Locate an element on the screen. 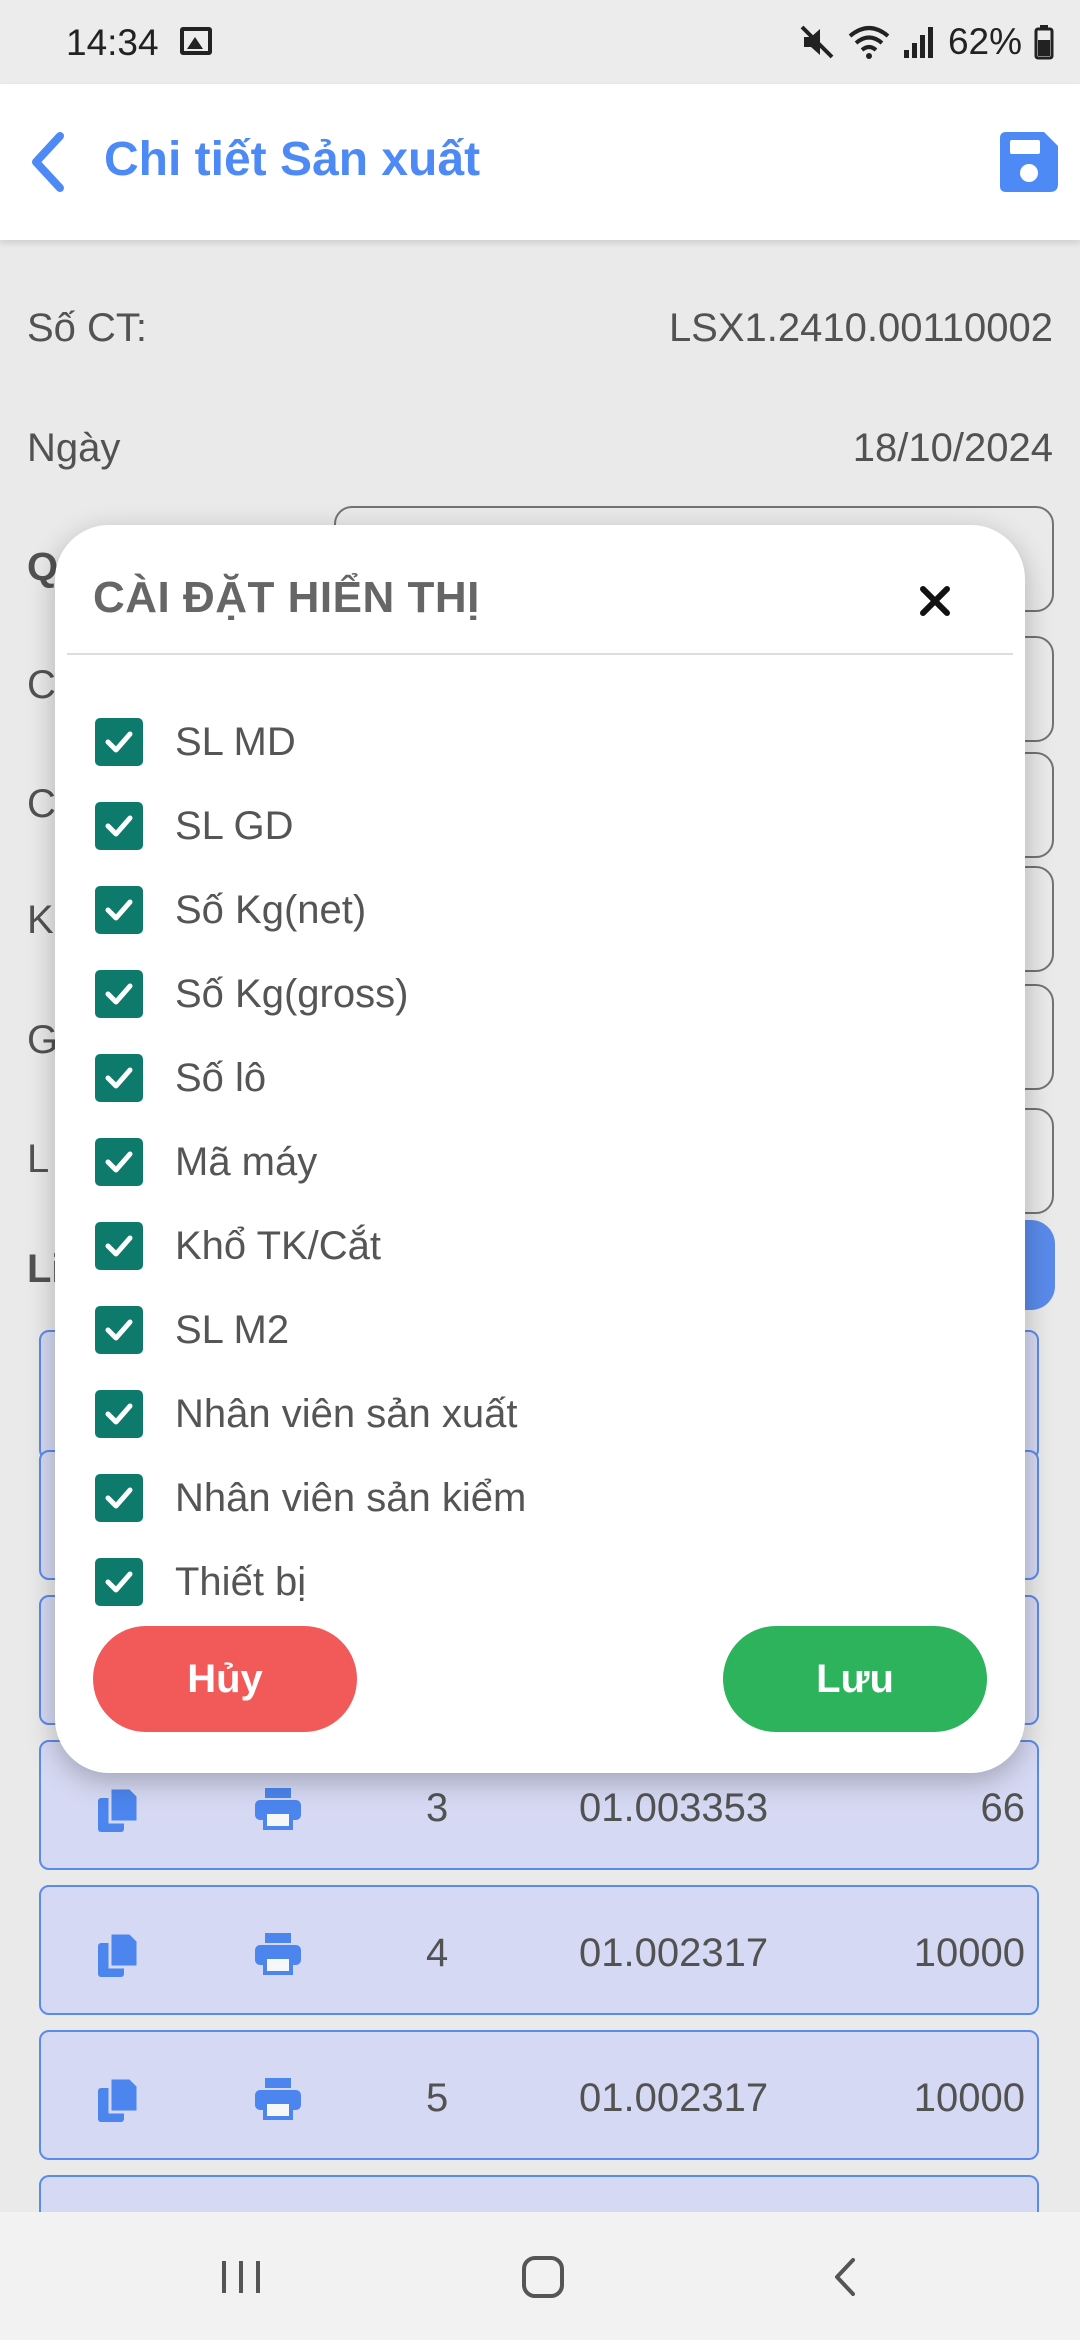 The height and width of the screenshot is (2340, 1080). recent-apps-button is located at coordinates (241, 2277).